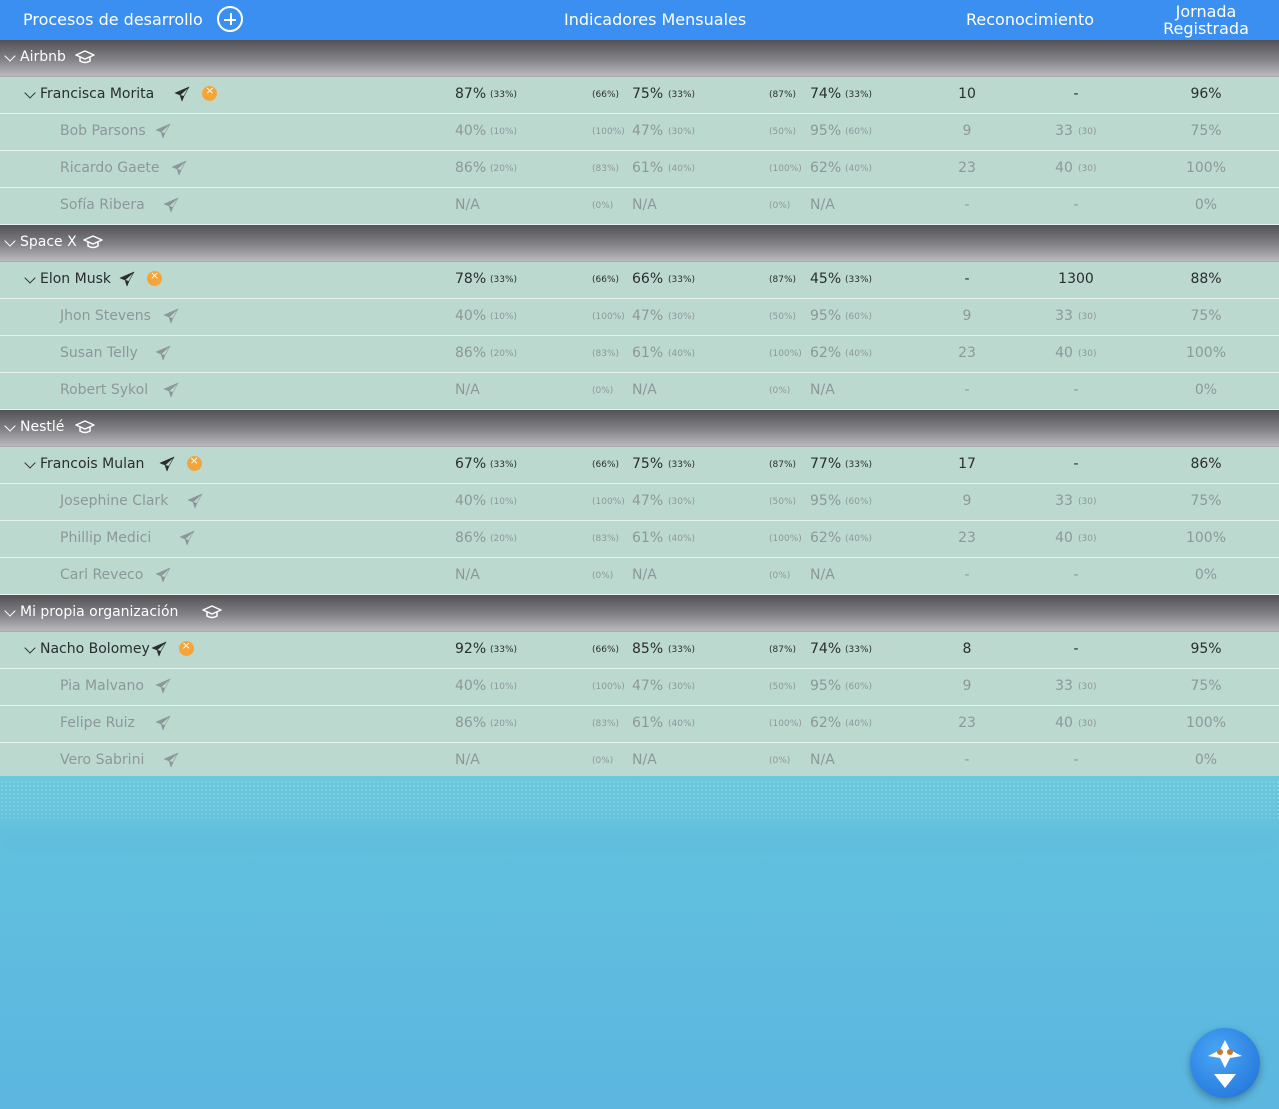  What do you see at coordinates (99, 353) in the screenshot?
I see `person-name: Susan Telly` at bounding box center [99, 353].